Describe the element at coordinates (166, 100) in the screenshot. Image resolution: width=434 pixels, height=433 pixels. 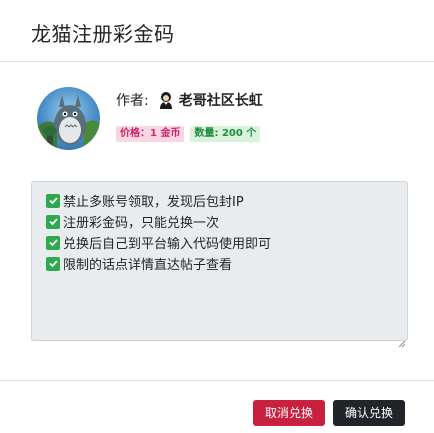
I see `user-icon` at that location.